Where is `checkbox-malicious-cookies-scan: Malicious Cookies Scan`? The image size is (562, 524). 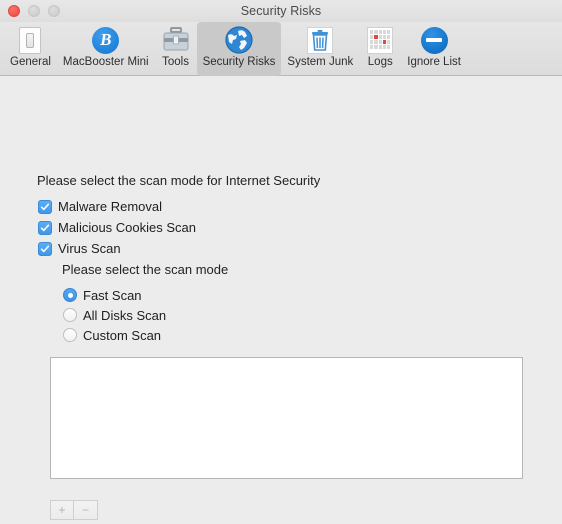
checkbox-malicious-cookies-scan: Malicious Cookies Scan is located at coordinates (117, 227).